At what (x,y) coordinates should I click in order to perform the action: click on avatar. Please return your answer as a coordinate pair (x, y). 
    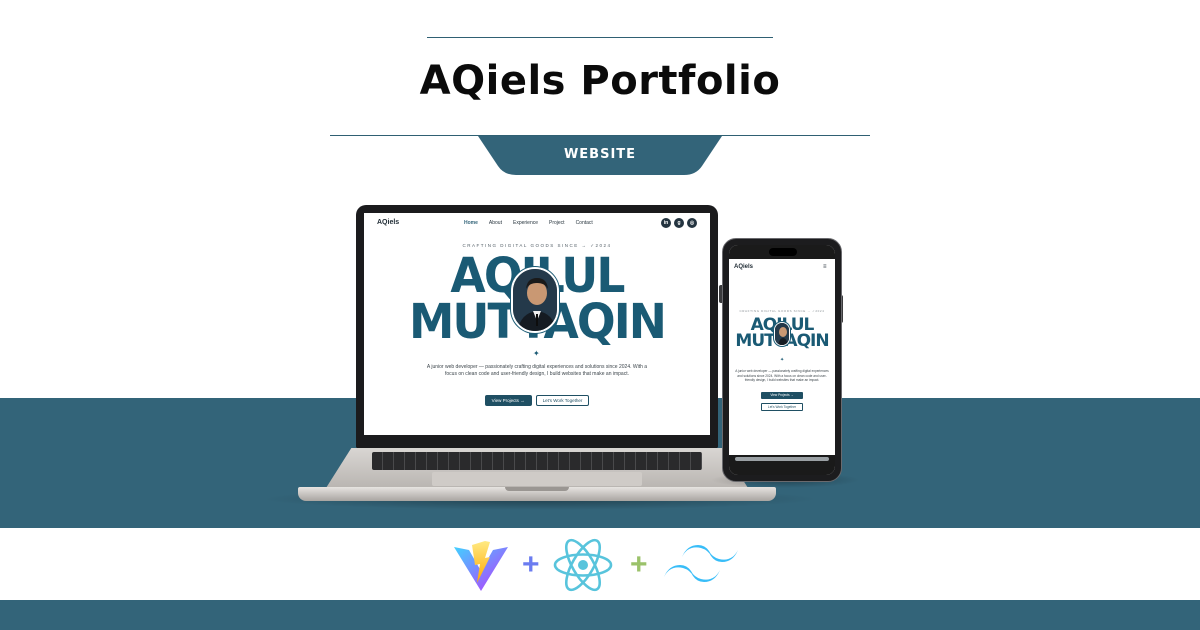
    Looking at the image, I should click on (535, 300).